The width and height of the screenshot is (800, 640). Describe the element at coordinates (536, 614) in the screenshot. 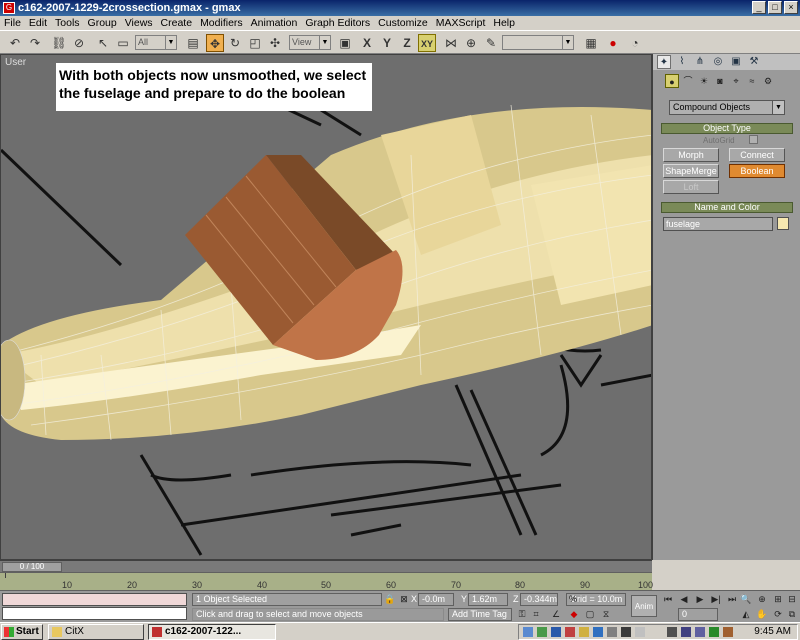

I see `snap-toggle-icon: ⌗` at that location.